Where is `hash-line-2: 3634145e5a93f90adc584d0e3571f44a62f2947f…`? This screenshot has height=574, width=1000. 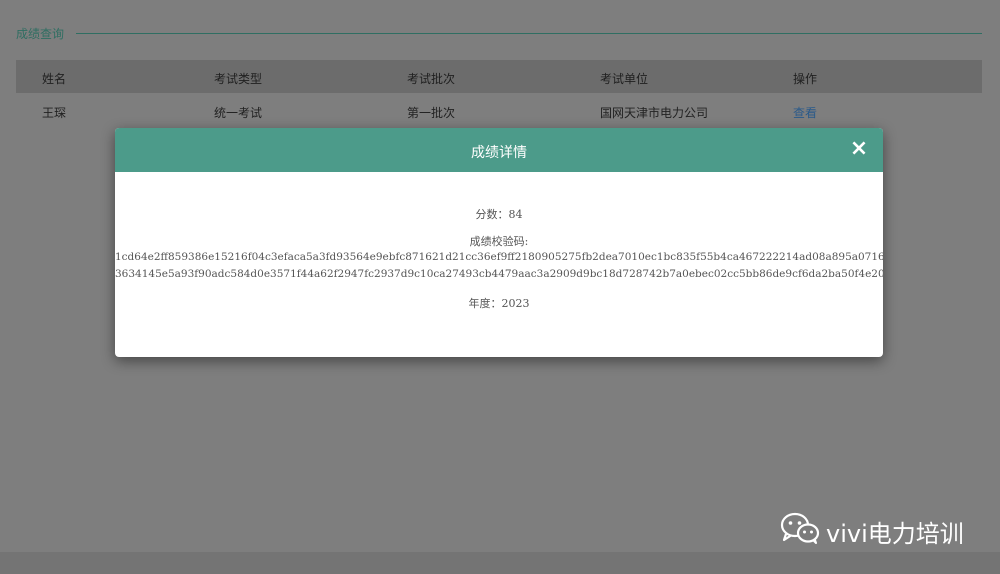
hash-line-2: 3634145e5a93f90adc584d0e3571f44a62f2947f… is located at coordinates (499, 274).